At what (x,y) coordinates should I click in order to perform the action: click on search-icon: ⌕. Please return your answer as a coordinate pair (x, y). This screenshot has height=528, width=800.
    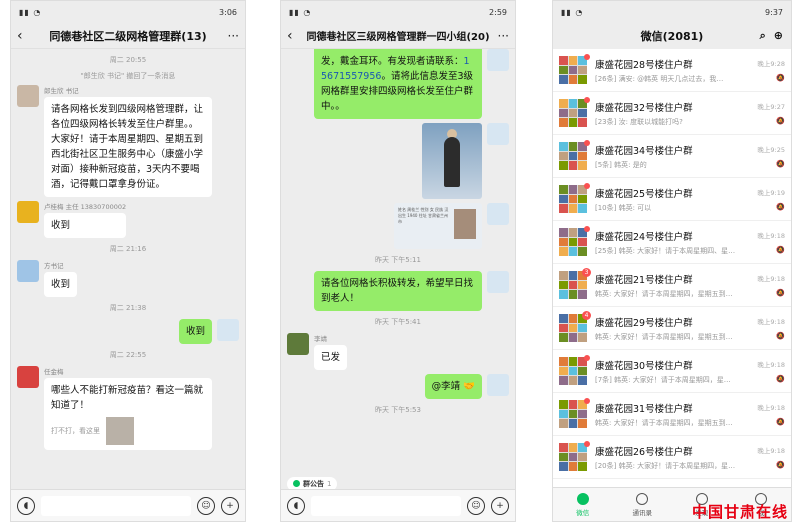
    Looking at the image, I should click on (763, 36).